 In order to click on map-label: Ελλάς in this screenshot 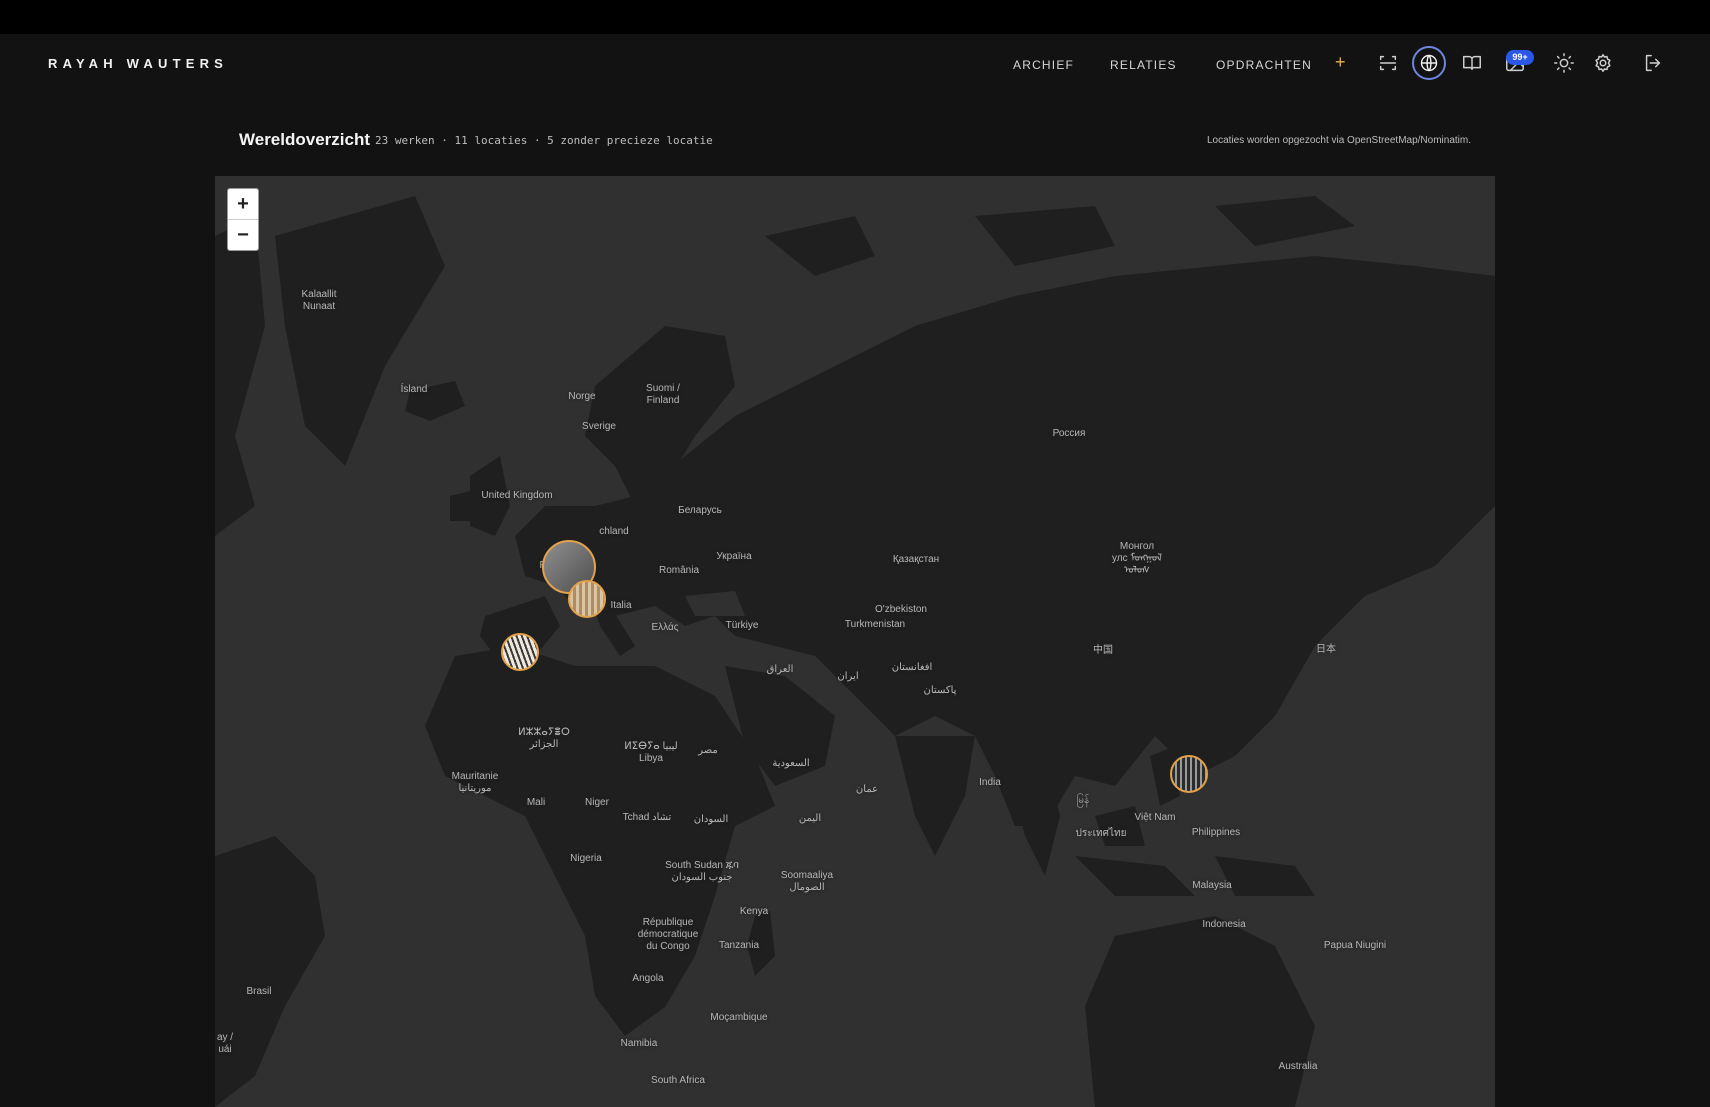, I will do `click(665, 627)`.